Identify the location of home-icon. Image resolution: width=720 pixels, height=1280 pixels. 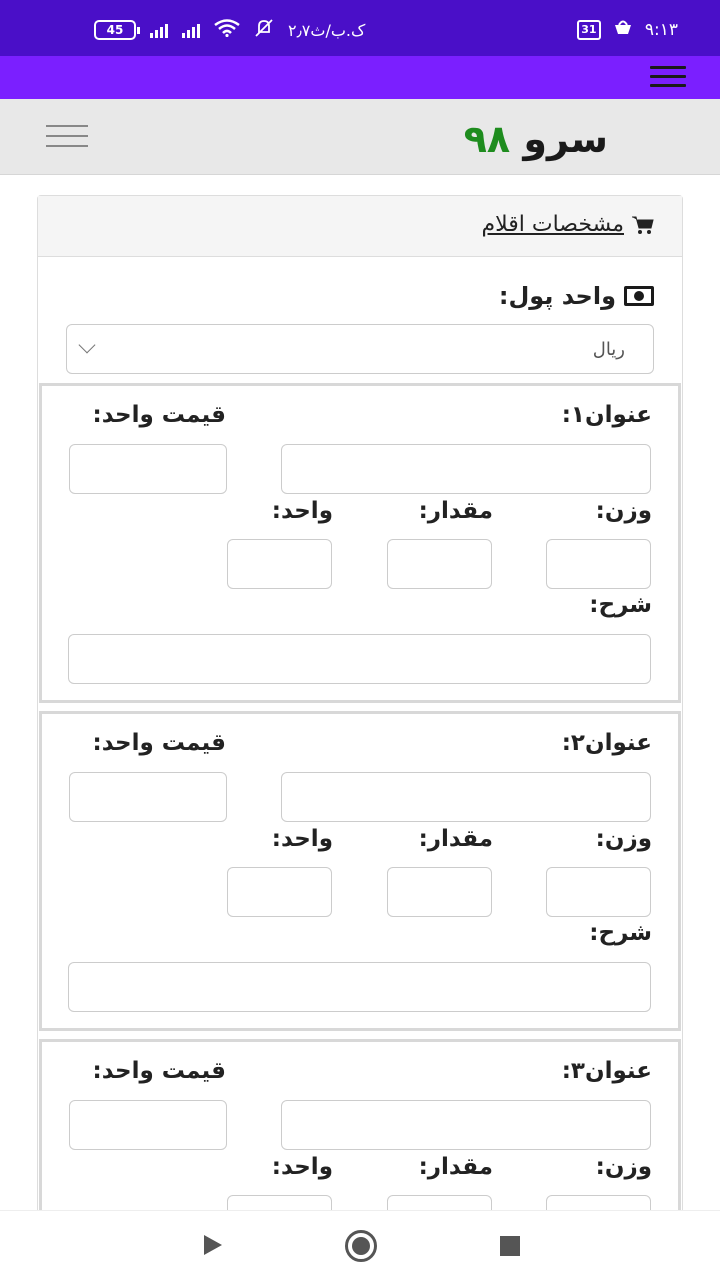
(361, 1246).